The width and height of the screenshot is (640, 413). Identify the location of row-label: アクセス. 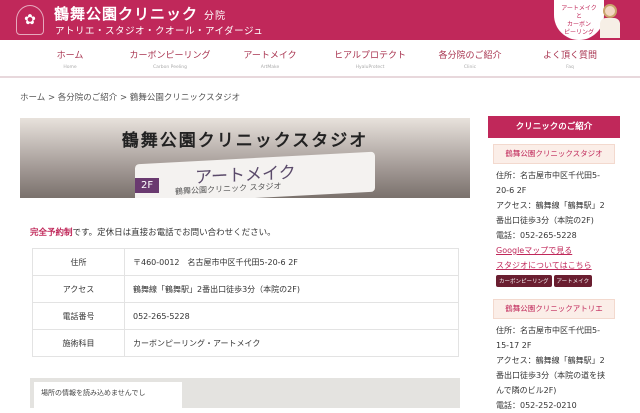
(78, 289).